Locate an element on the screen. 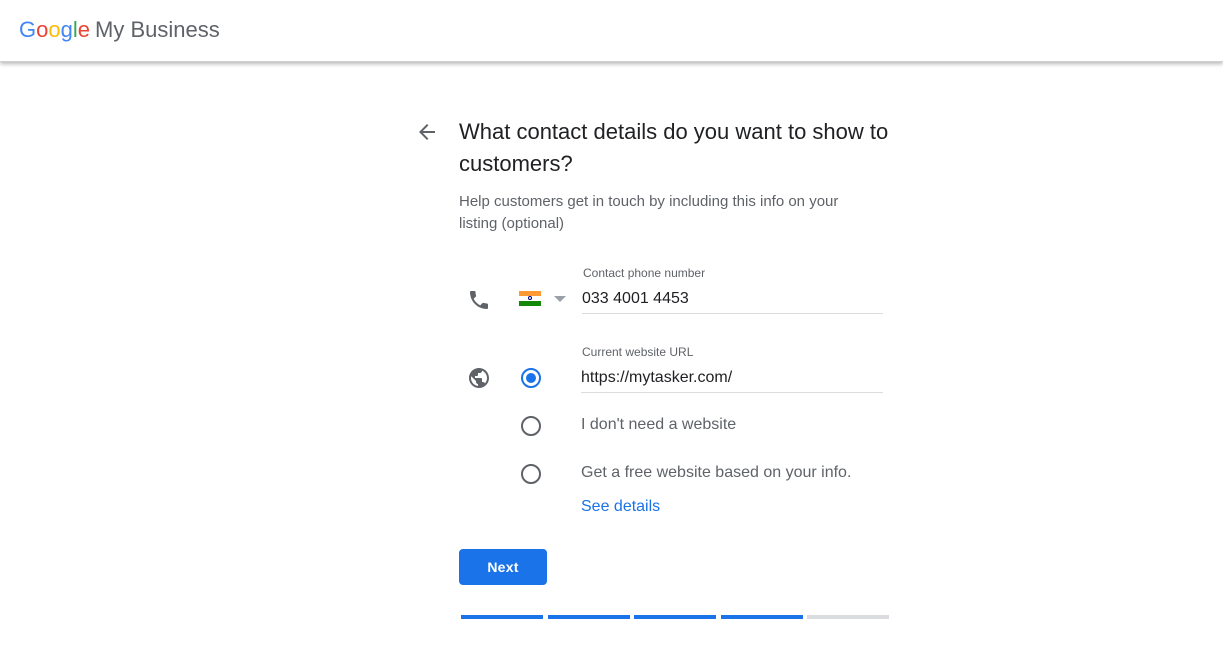 This screenshot has height=647, width=1223. google-my-business-logo: Google My Business is located at coordinates (119, 30).